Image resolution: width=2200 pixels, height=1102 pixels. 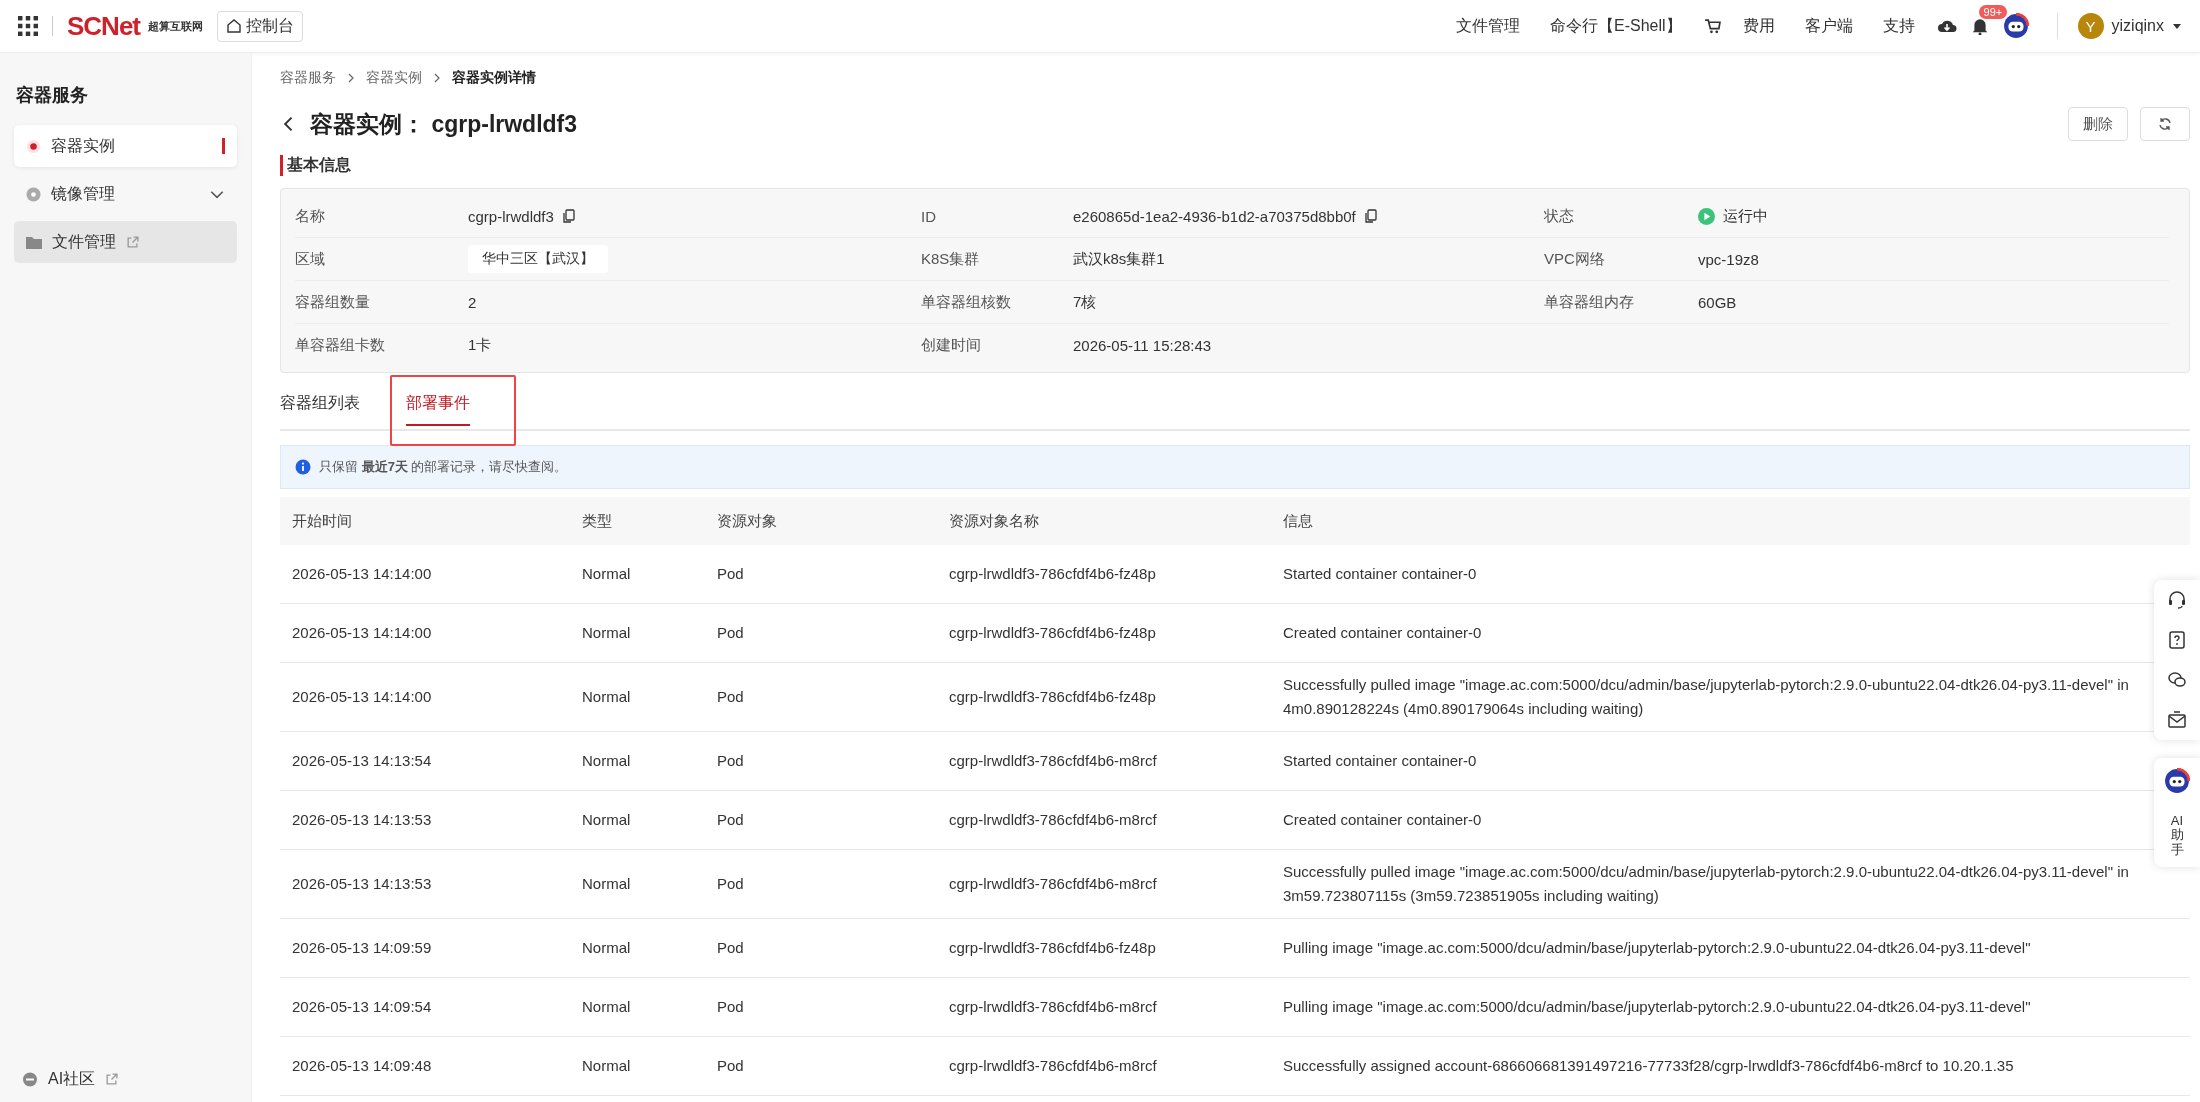 I want to click on assistant-panel: AI助手, so click(x=2177, y=812).